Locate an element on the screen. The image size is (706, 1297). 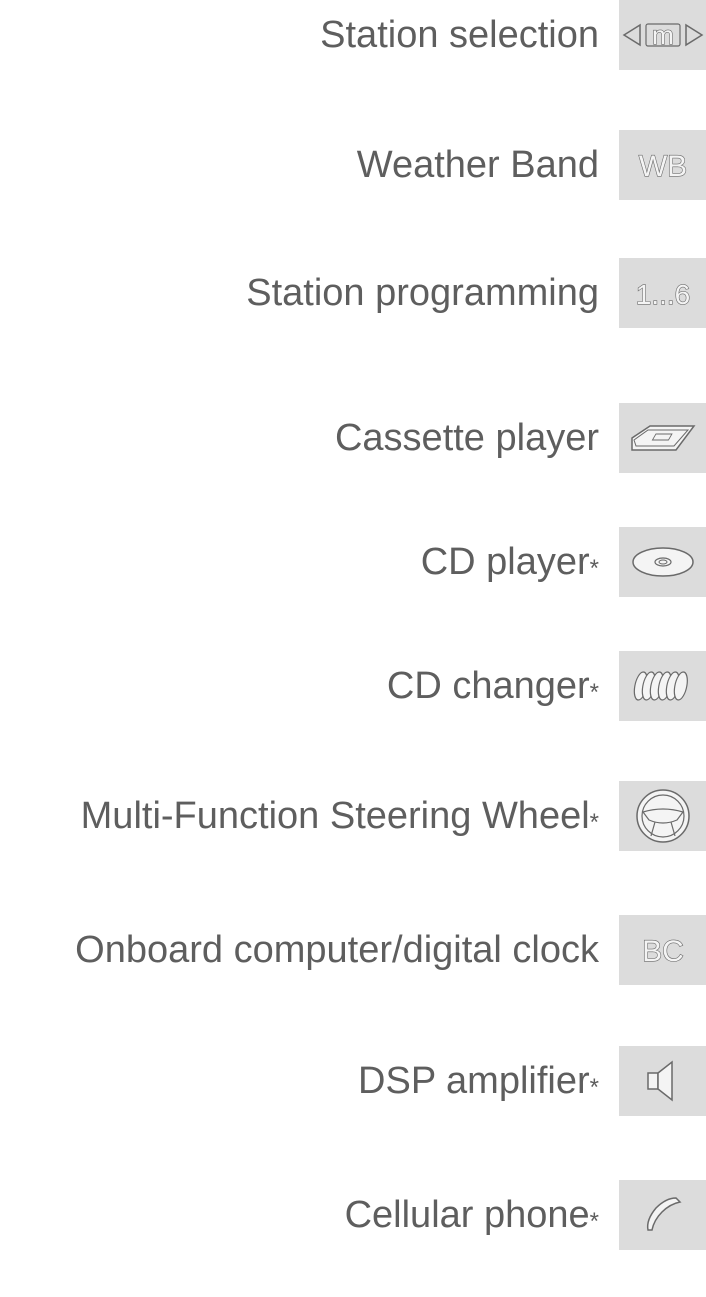
row-label: Station programming is located at coordinates (422, 293).